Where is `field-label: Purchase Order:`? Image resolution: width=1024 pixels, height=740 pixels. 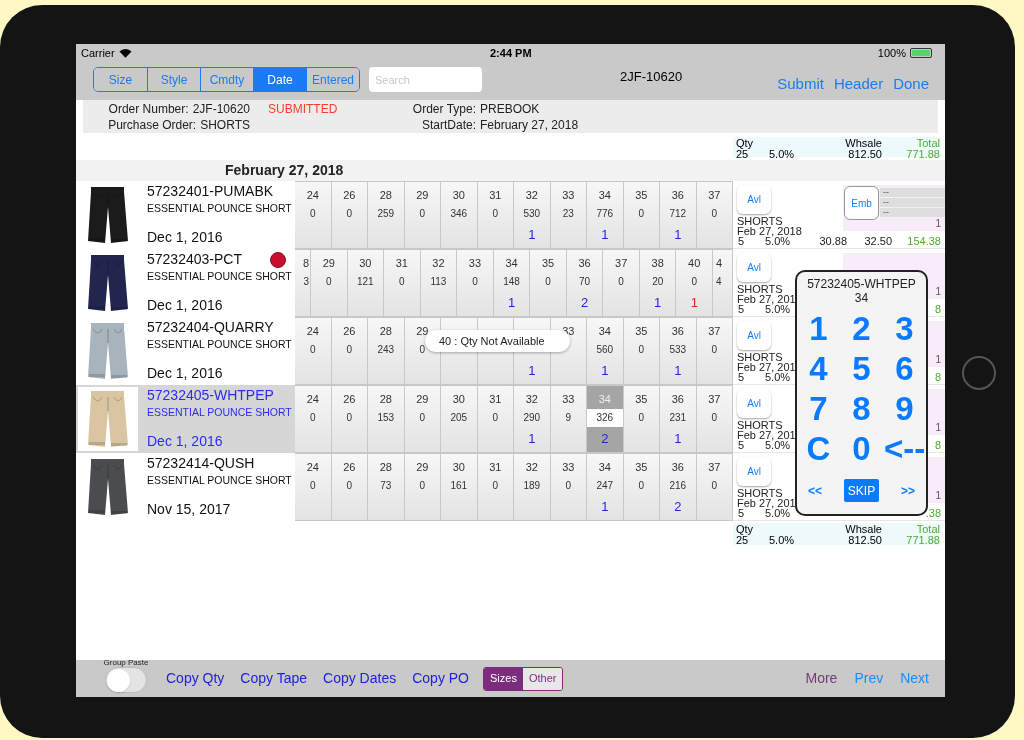 field-label: Purchase Order: is located at coordinates (152, 125).